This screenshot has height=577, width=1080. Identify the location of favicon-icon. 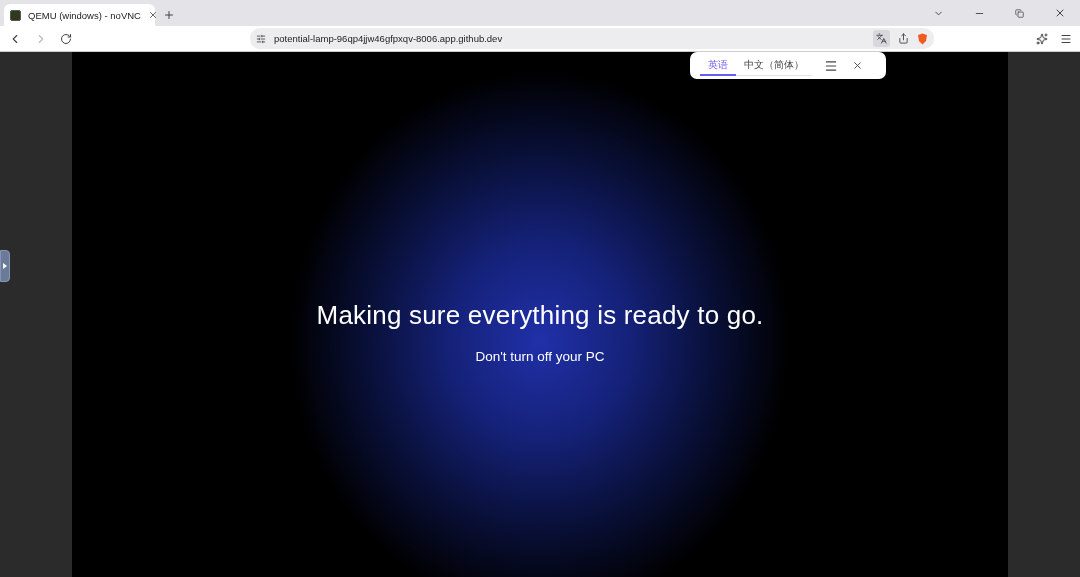
(15, 15).